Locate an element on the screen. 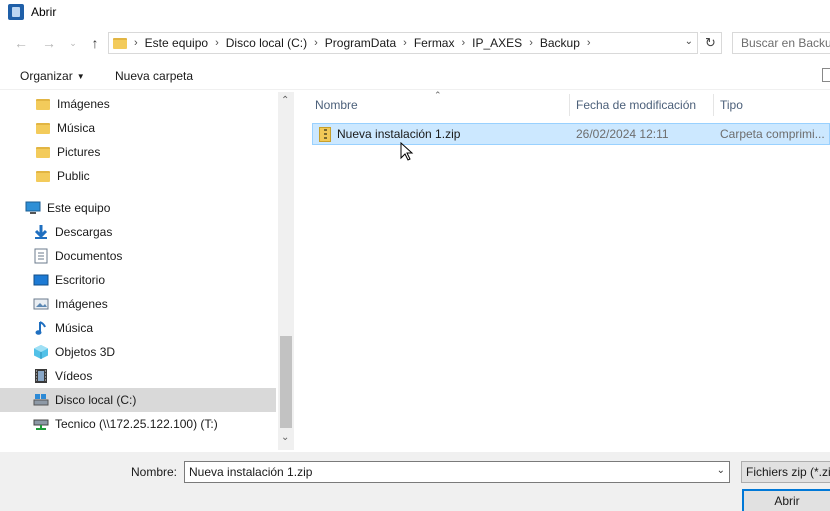 The image size is (830, 511). videos-icon is located at coordinates (41, 376).